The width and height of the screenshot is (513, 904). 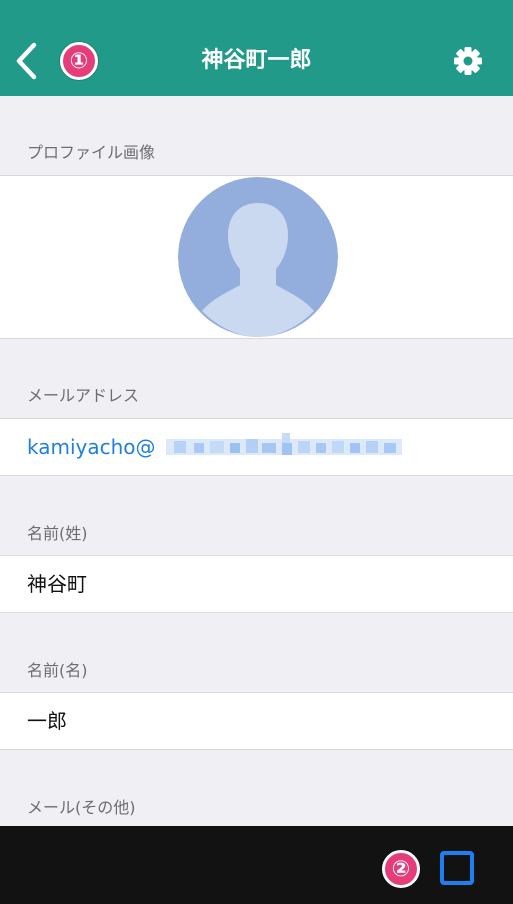 I want to click on settings-button, so click(x=468, y=61).